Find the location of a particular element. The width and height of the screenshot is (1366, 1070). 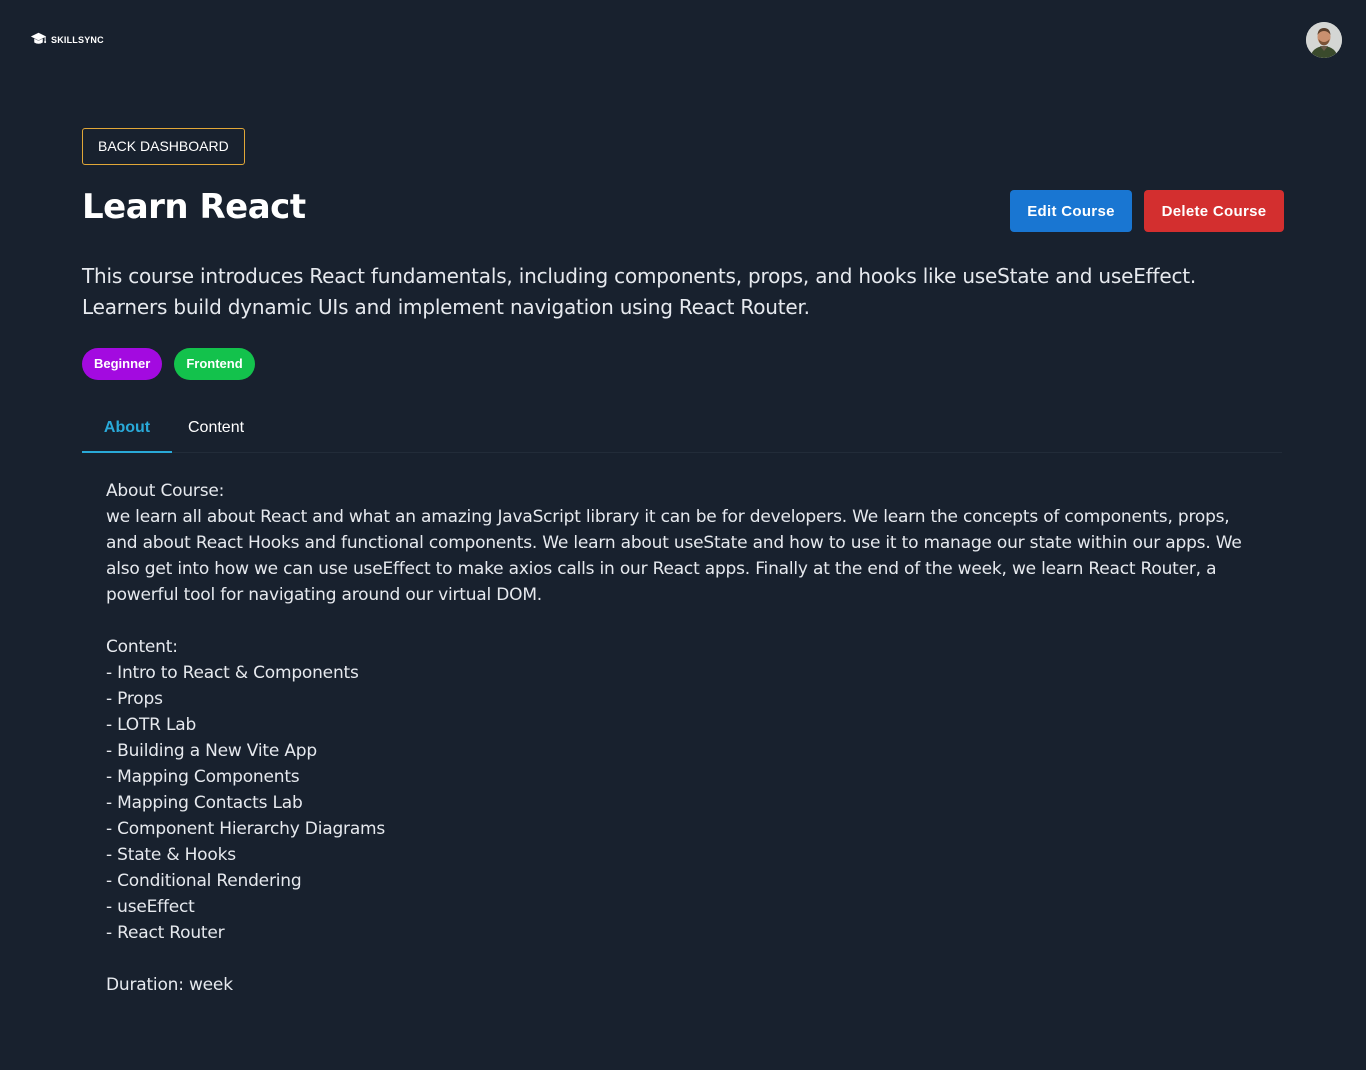

list-item: - State & Hooks is located at coordinates (171, 855).